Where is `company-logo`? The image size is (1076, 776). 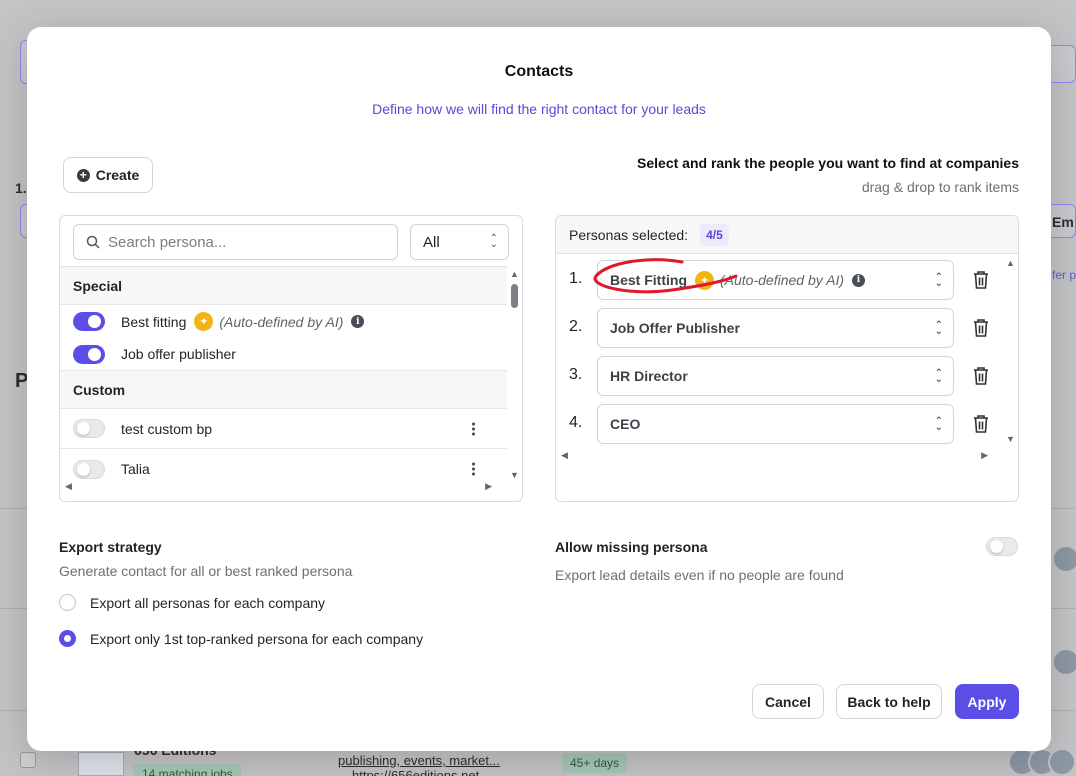
company-logo is located at coordinates (101, 764).